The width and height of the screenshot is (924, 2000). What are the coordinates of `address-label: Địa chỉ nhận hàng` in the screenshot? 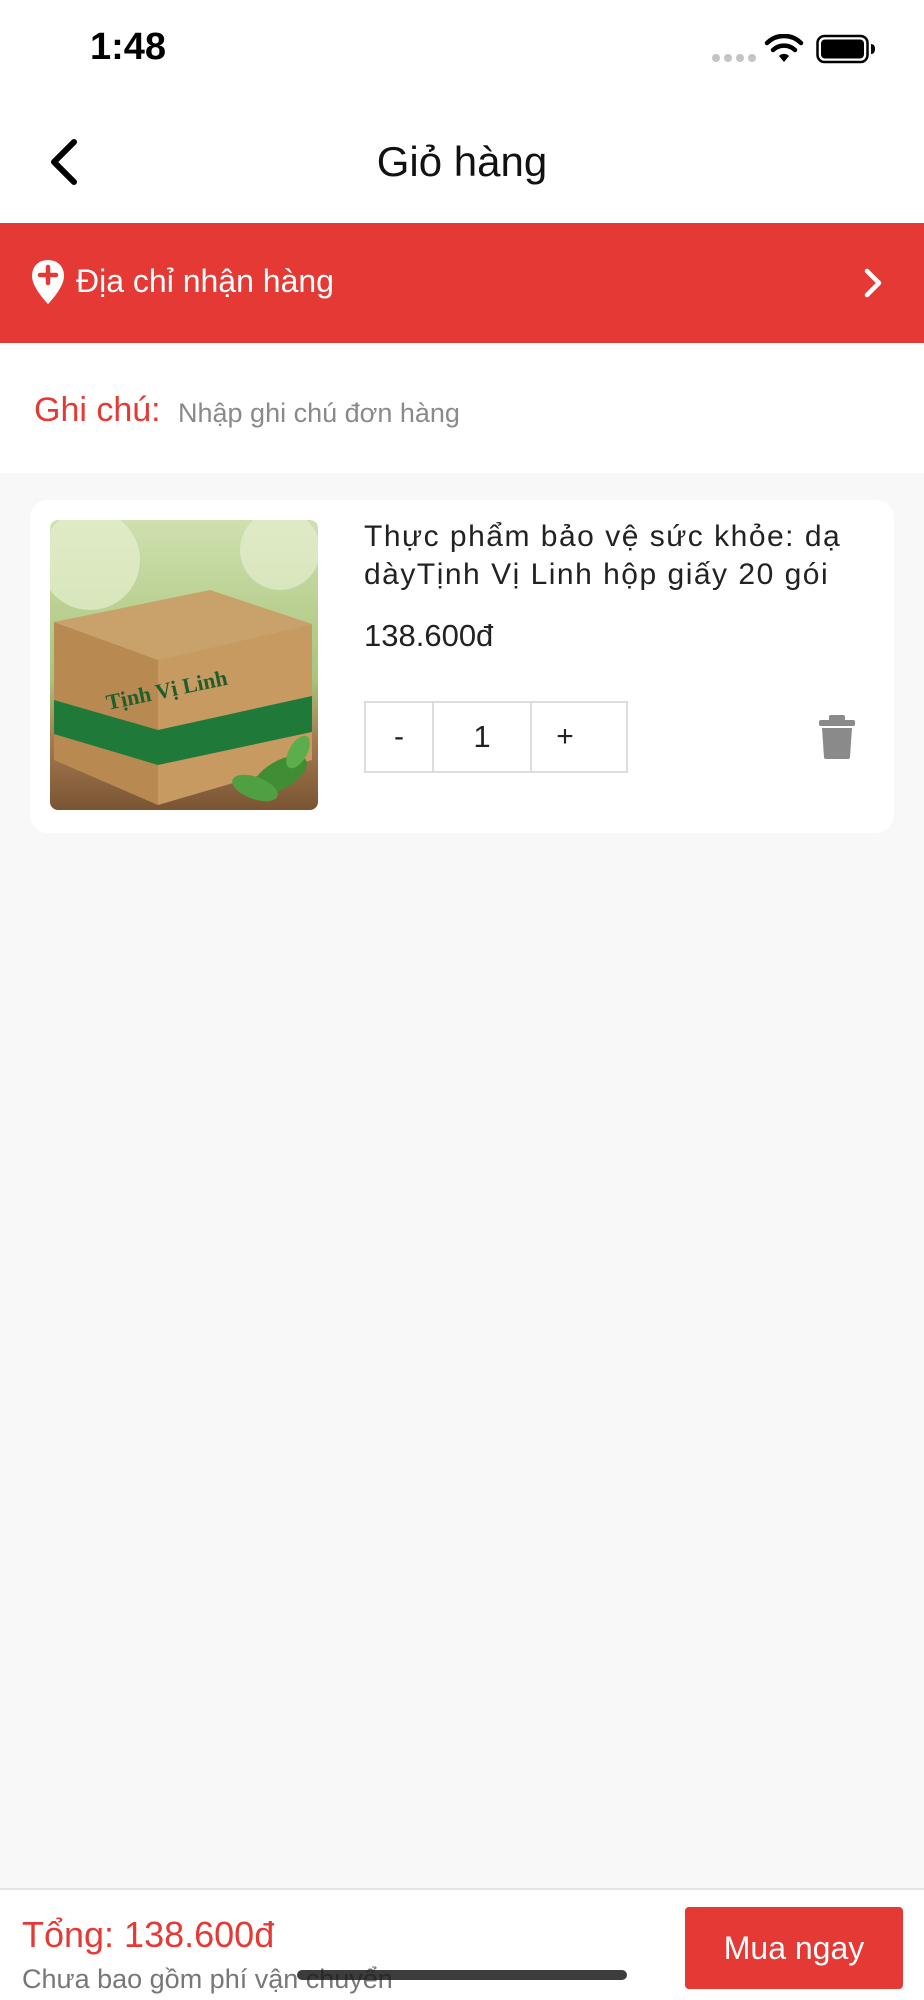 It's located at (205, 281).